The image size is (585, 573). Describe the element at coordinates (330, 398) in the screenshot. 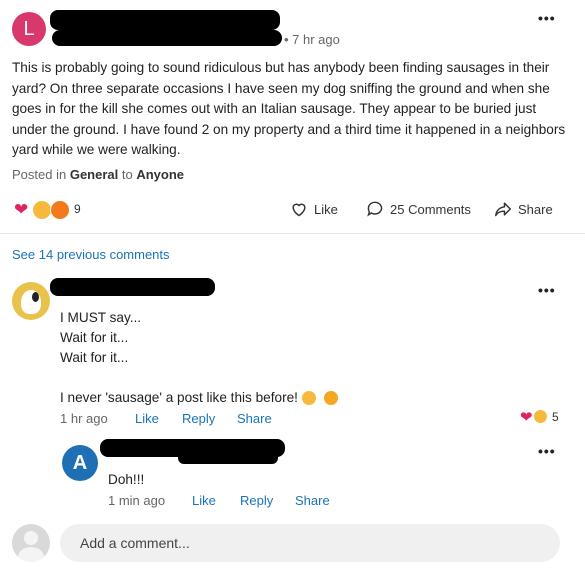

I see `heart-eyes-emoji-icon` at that location.